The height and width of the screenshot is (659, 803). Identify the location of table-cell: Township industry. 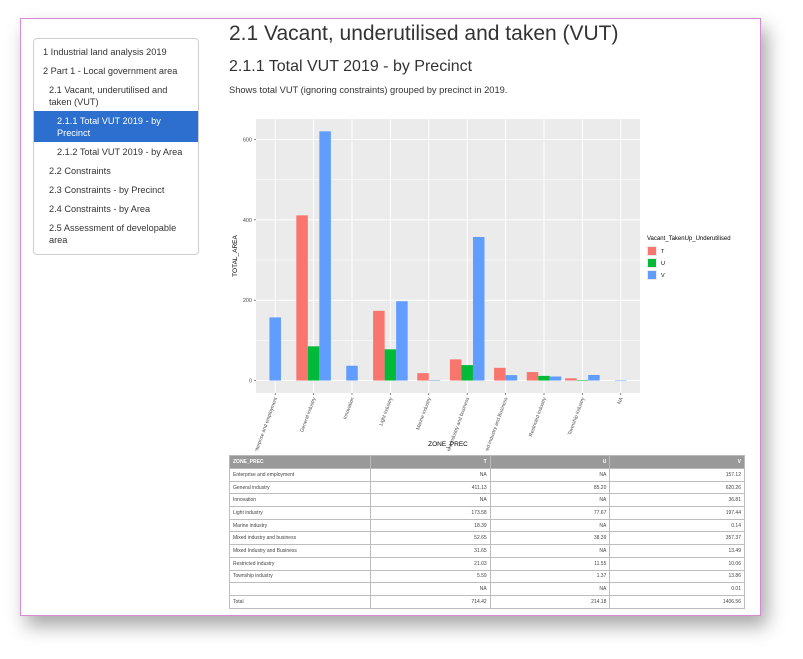
(300, 576).